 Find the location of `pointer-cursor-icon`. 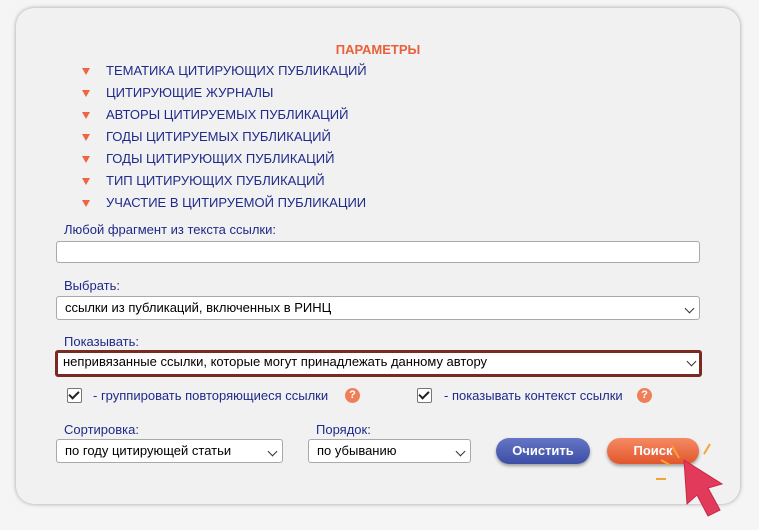

pointer-cursor-icon is located at coordinates (690, 480).